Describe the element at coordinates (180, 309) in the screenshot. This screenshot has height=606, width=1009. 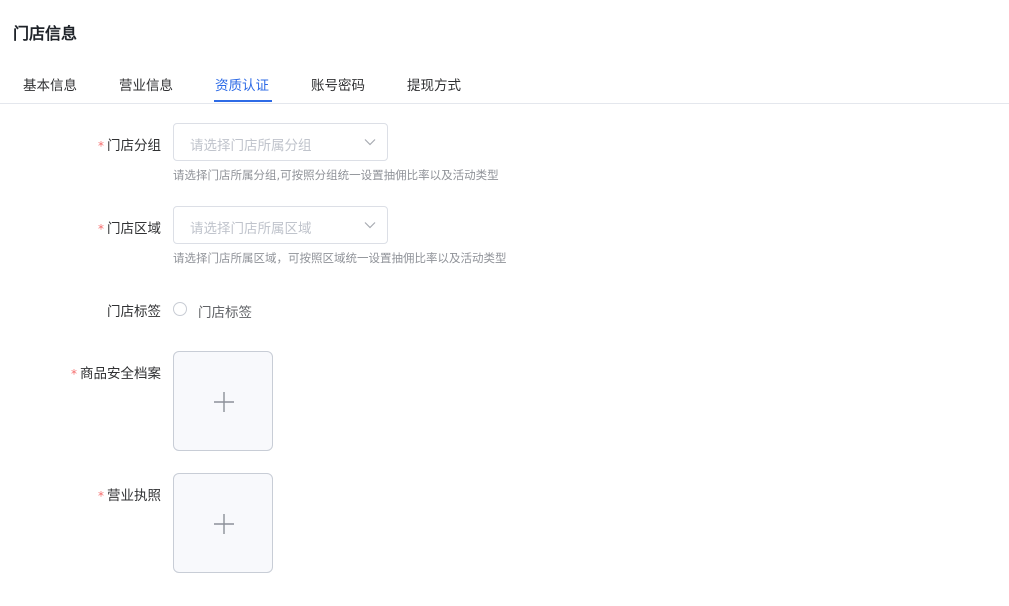
I see `radio-circle` at that location.